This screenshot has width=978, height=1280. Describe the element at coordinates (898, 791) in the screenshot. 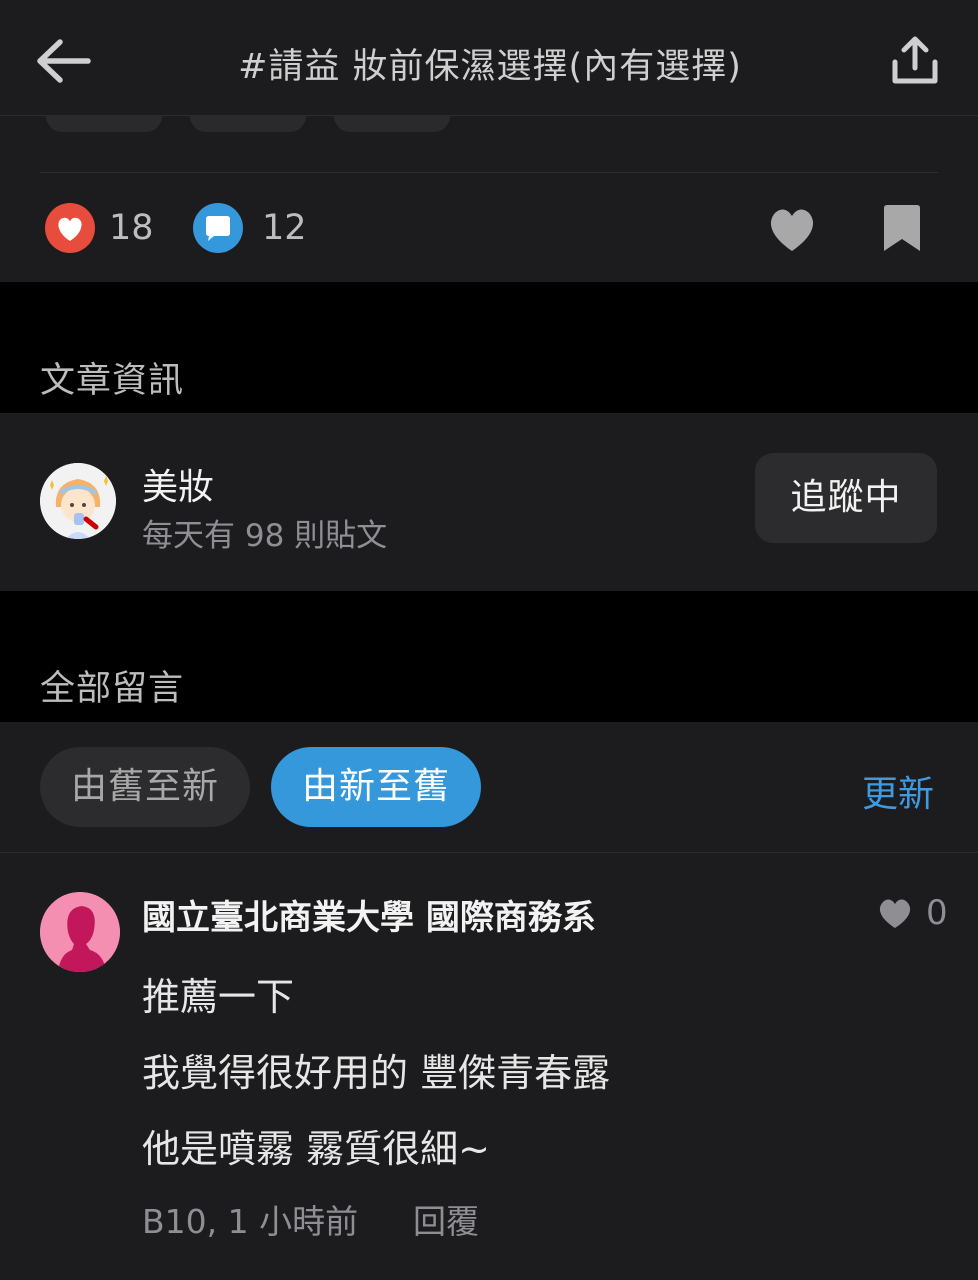

I see `refresh-button: 更新` at that location.